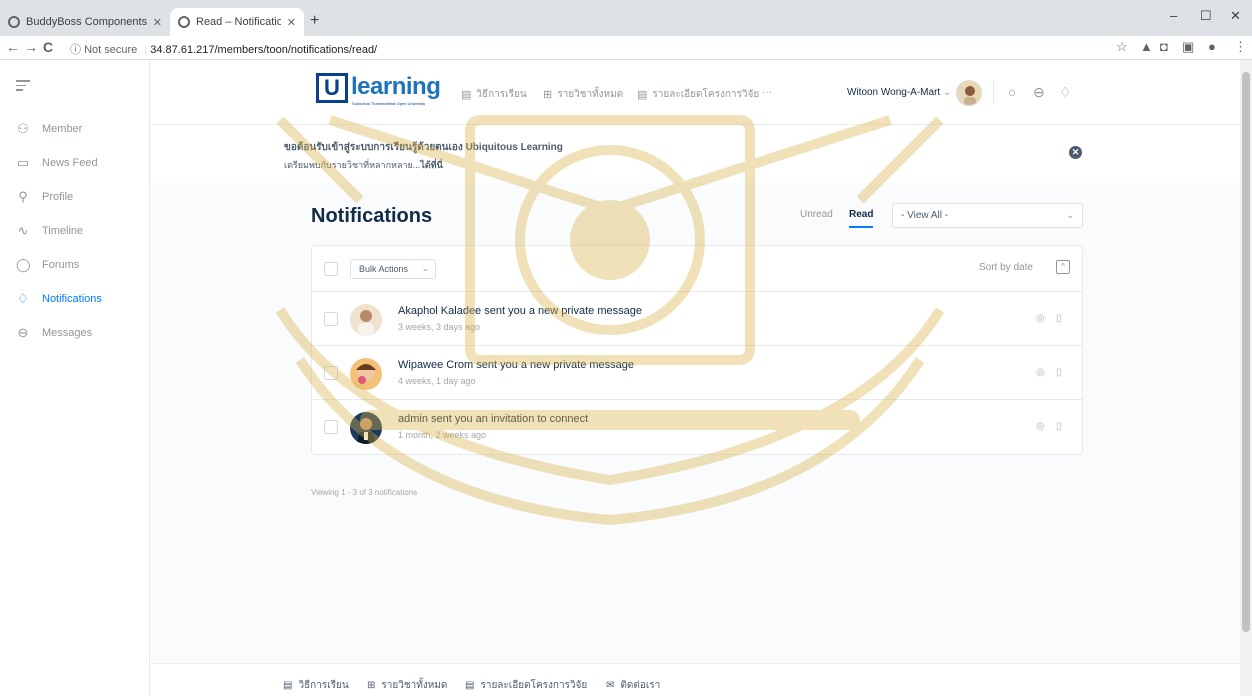 Image resolution: width=1252 pixels, height=696 pixels. I want to click on nav-link-how-to-learn: ▤ วิธีการเรียน, so click(494, 94).